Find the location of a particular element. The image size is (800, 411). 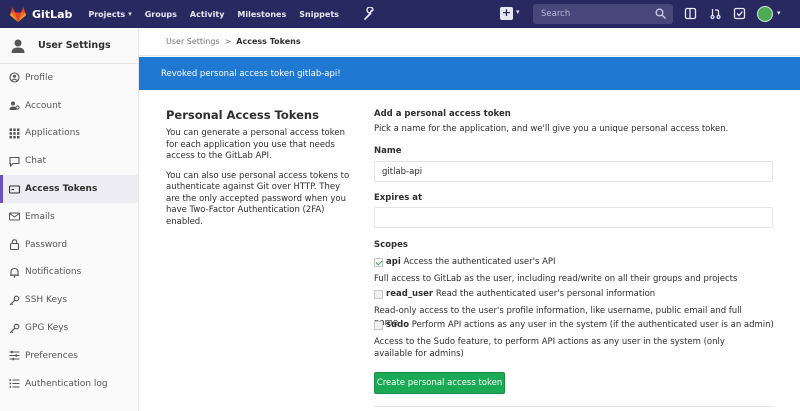

sidebar-item-label: Profile is located at coordinates (39, 77).